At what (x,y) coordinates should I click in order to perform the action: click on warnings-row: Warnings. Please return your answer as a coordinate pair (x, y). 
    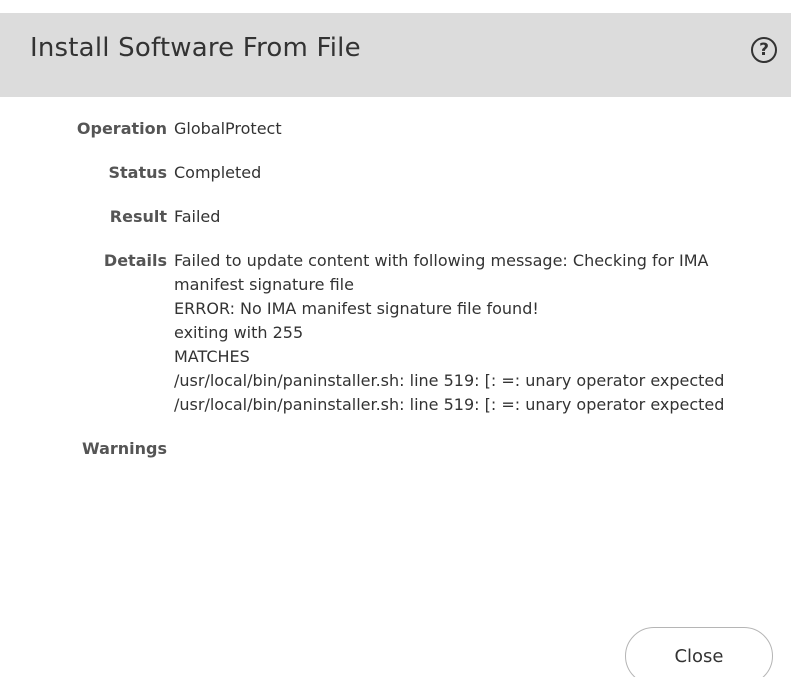
    Looking at the image, I should click on (395, 449).